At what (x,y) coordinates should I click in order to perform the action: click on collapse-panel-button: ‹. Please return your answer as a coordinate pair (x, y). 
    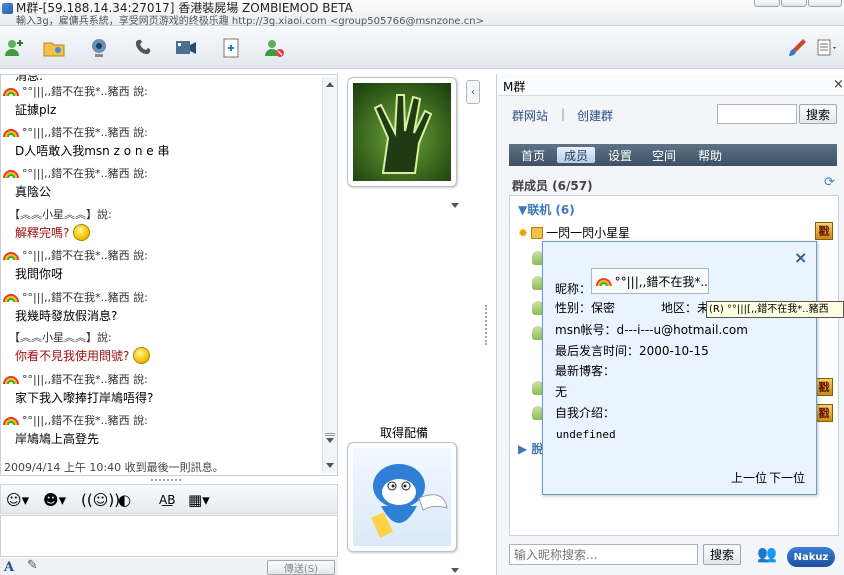
    Looking at the image, I should click on (473, 92).